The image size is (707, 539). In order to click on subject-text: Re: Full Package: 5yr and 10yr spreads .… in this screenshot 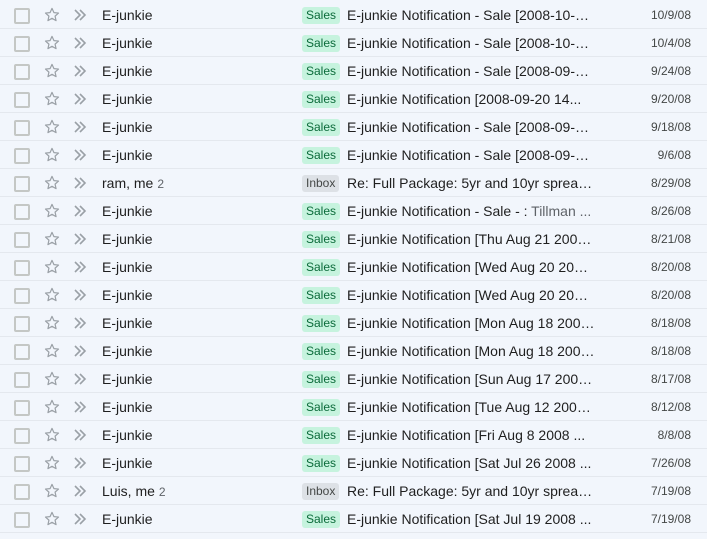, I will do `click(471, 183)`.